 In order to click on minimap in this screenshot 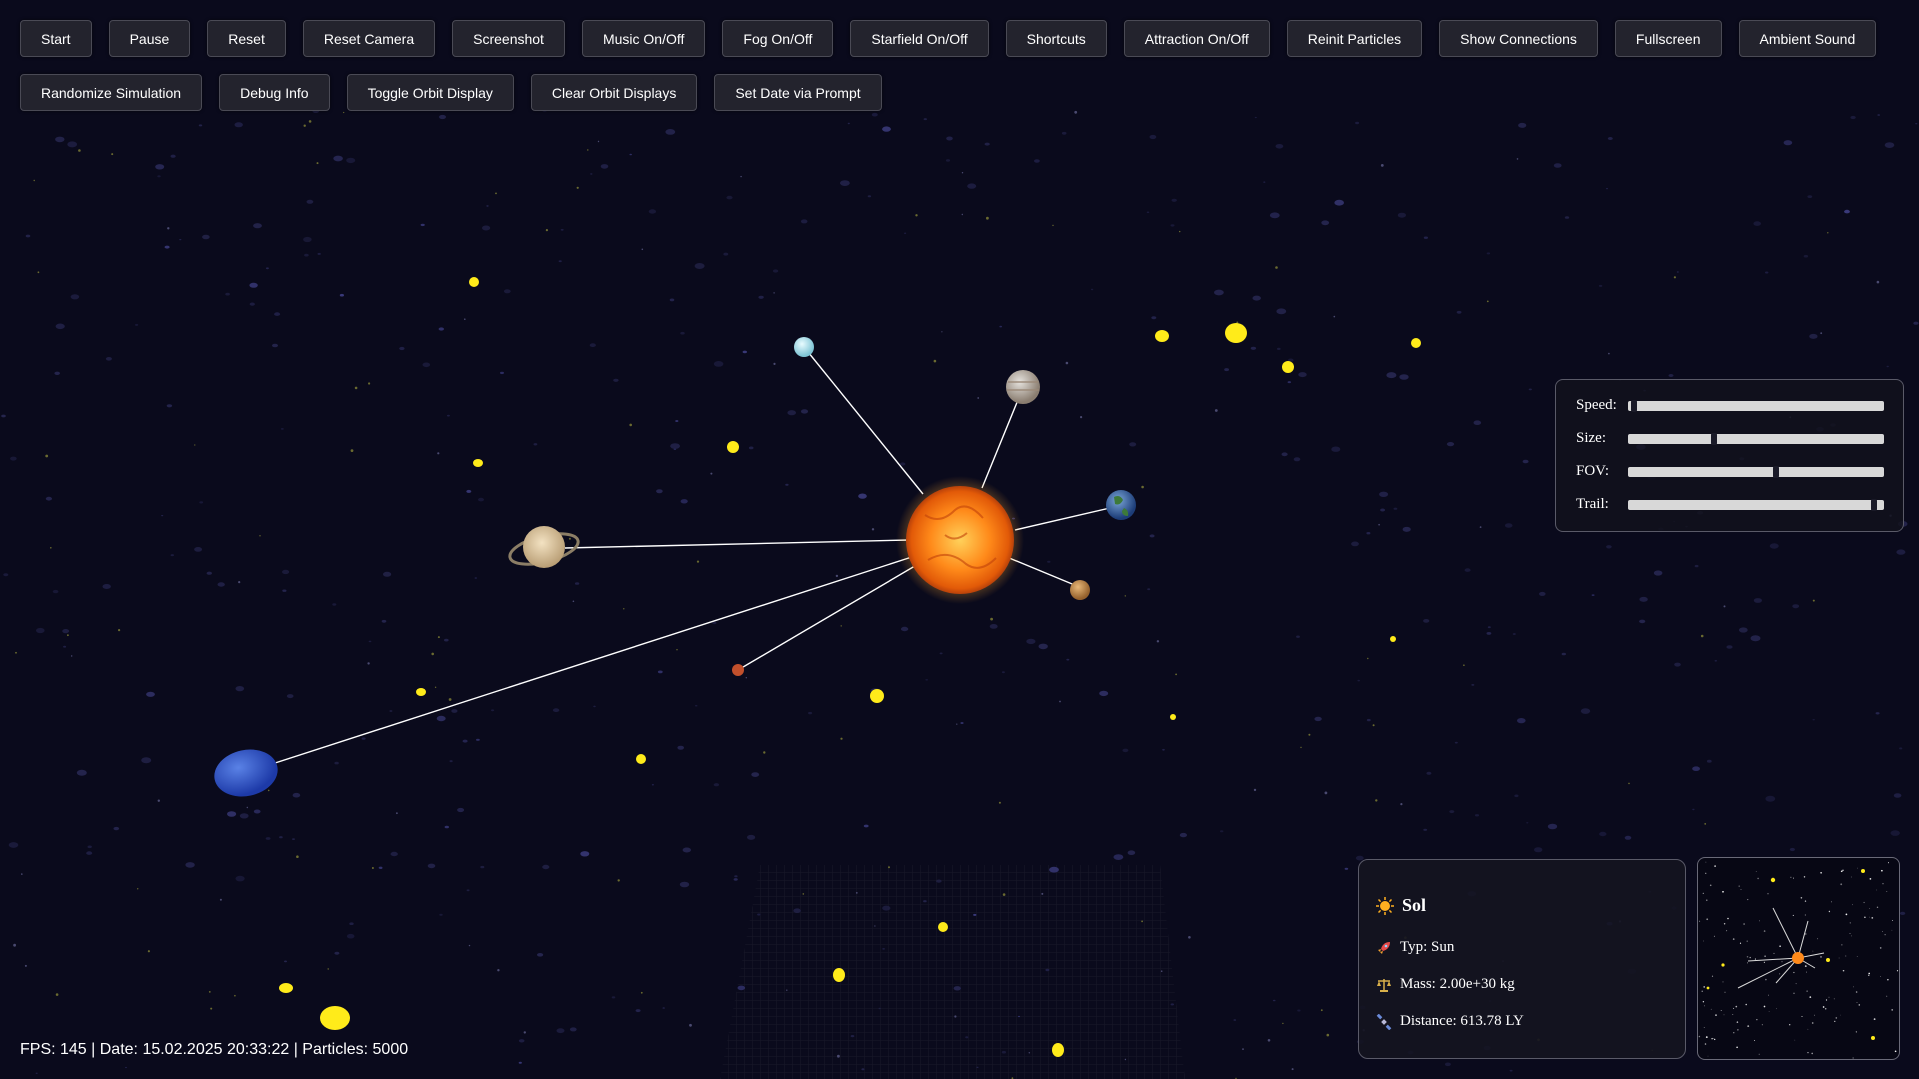, I will do `click(1798, 958)`.